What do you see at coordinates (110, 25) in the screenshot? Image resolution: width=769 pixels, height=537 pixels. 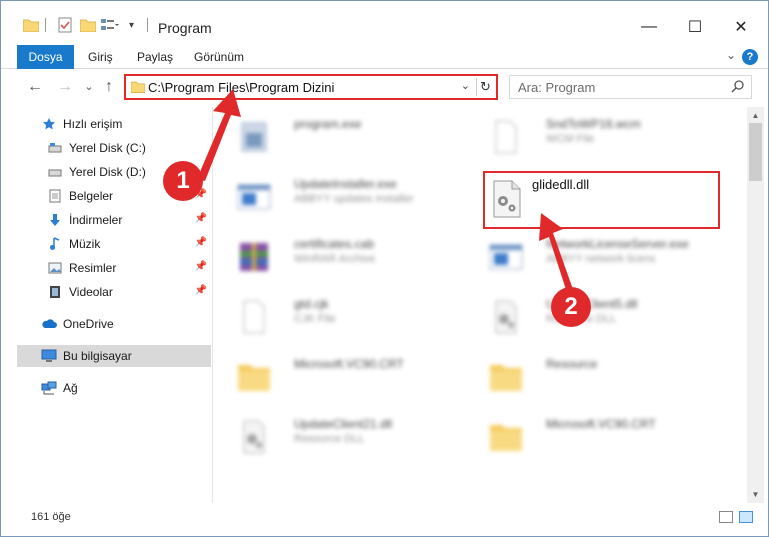 I see `view-options-icon` at bounding box center [110, 25].